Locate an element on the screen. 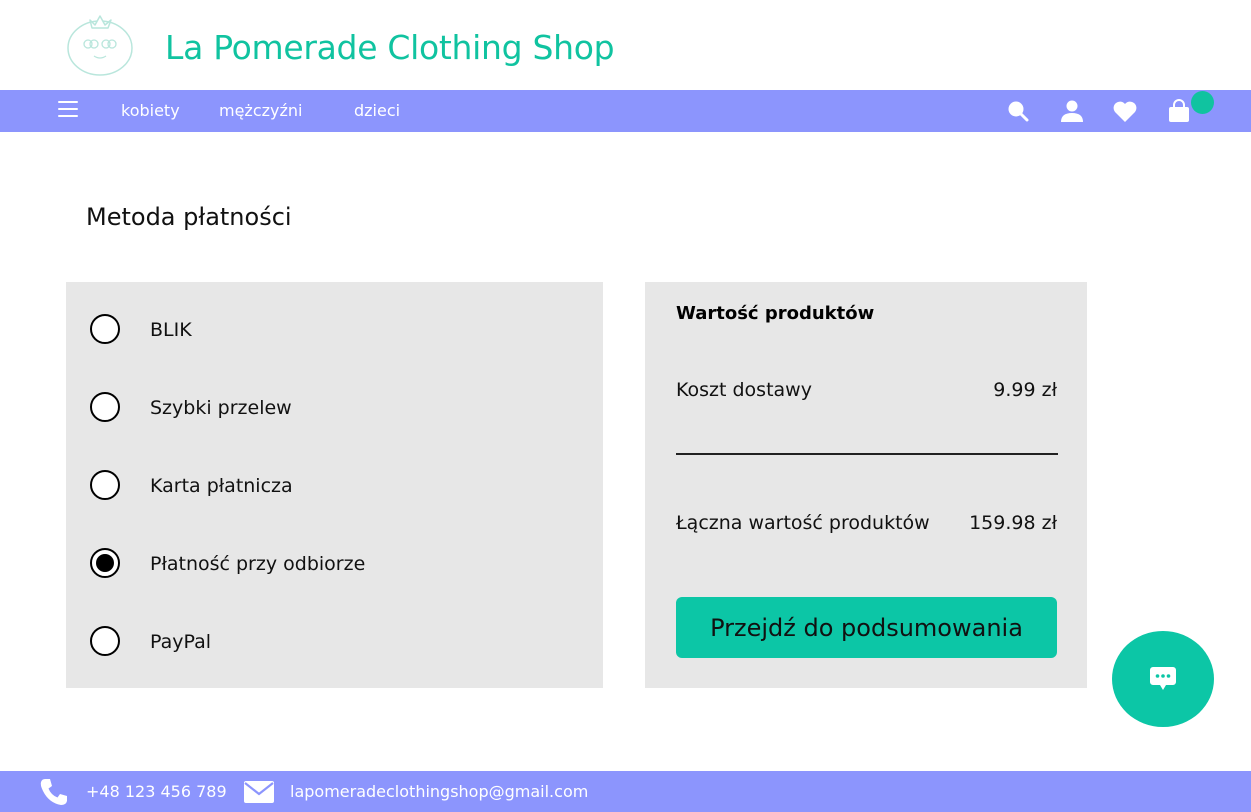  summary-heading: Wartość produktów is located at coordinates (775, 313).